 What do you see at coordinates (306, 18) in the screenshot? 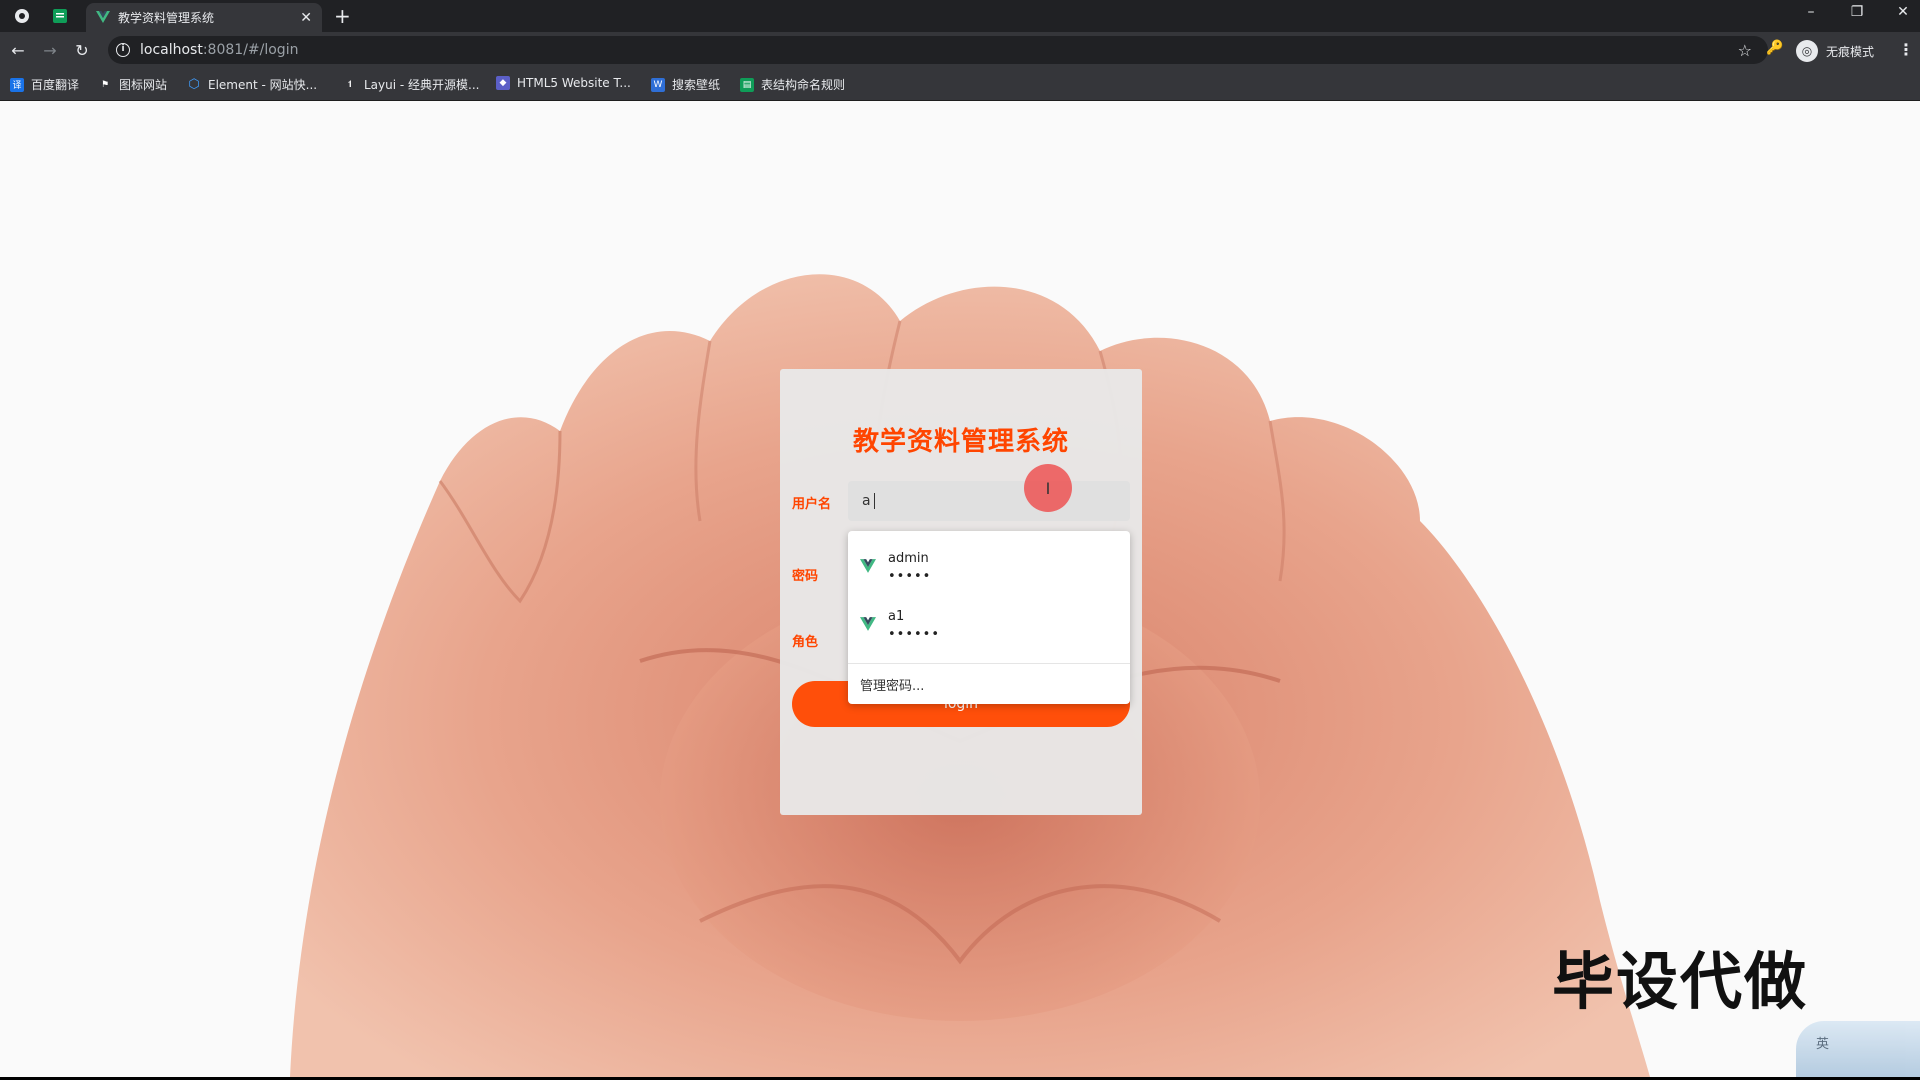
I see `tab-close-icon: ✕` at bounding box center [306, 18].